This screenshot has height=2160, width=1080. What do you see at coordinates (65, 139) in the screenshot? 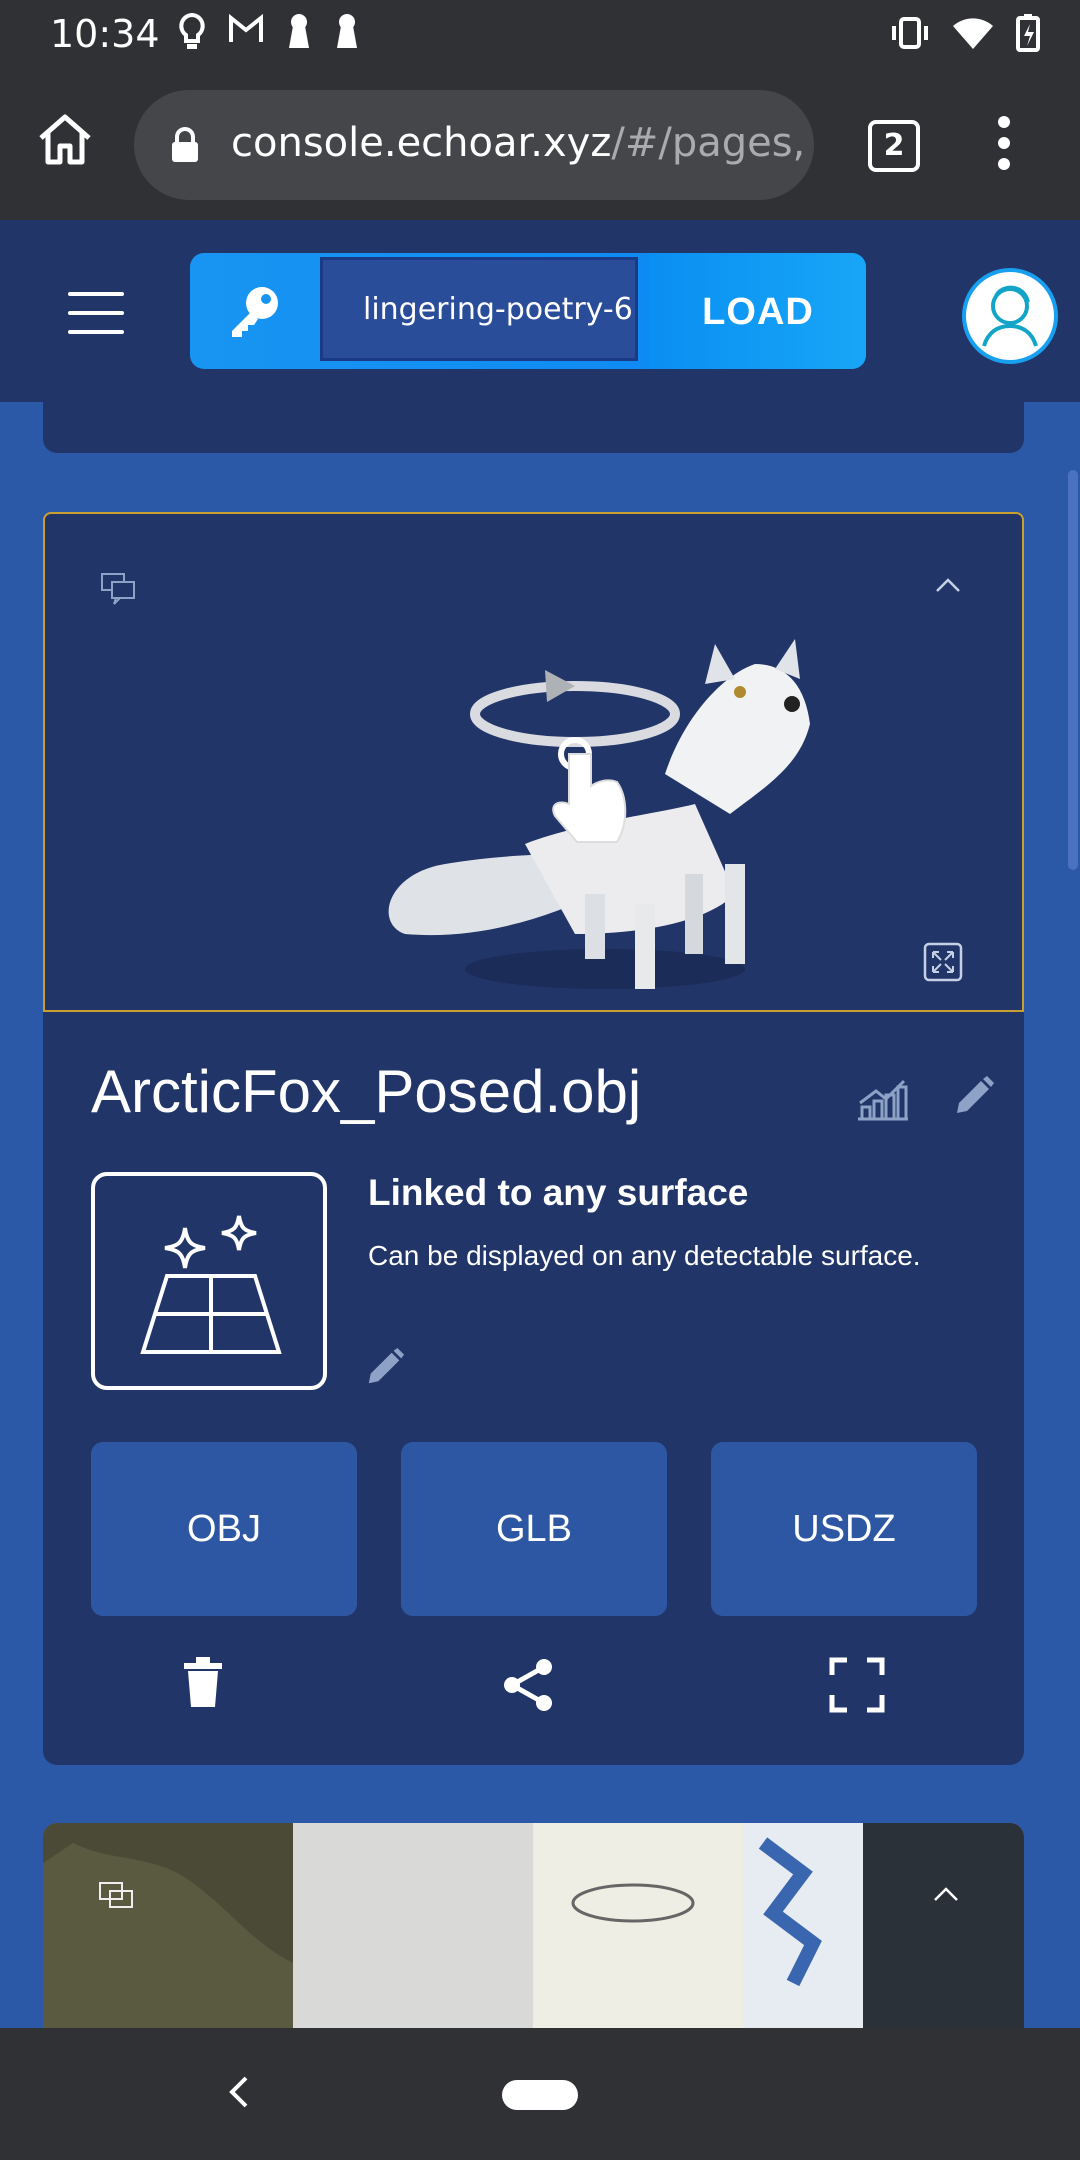
I see `home-icon` at bounding box center [65, 139].